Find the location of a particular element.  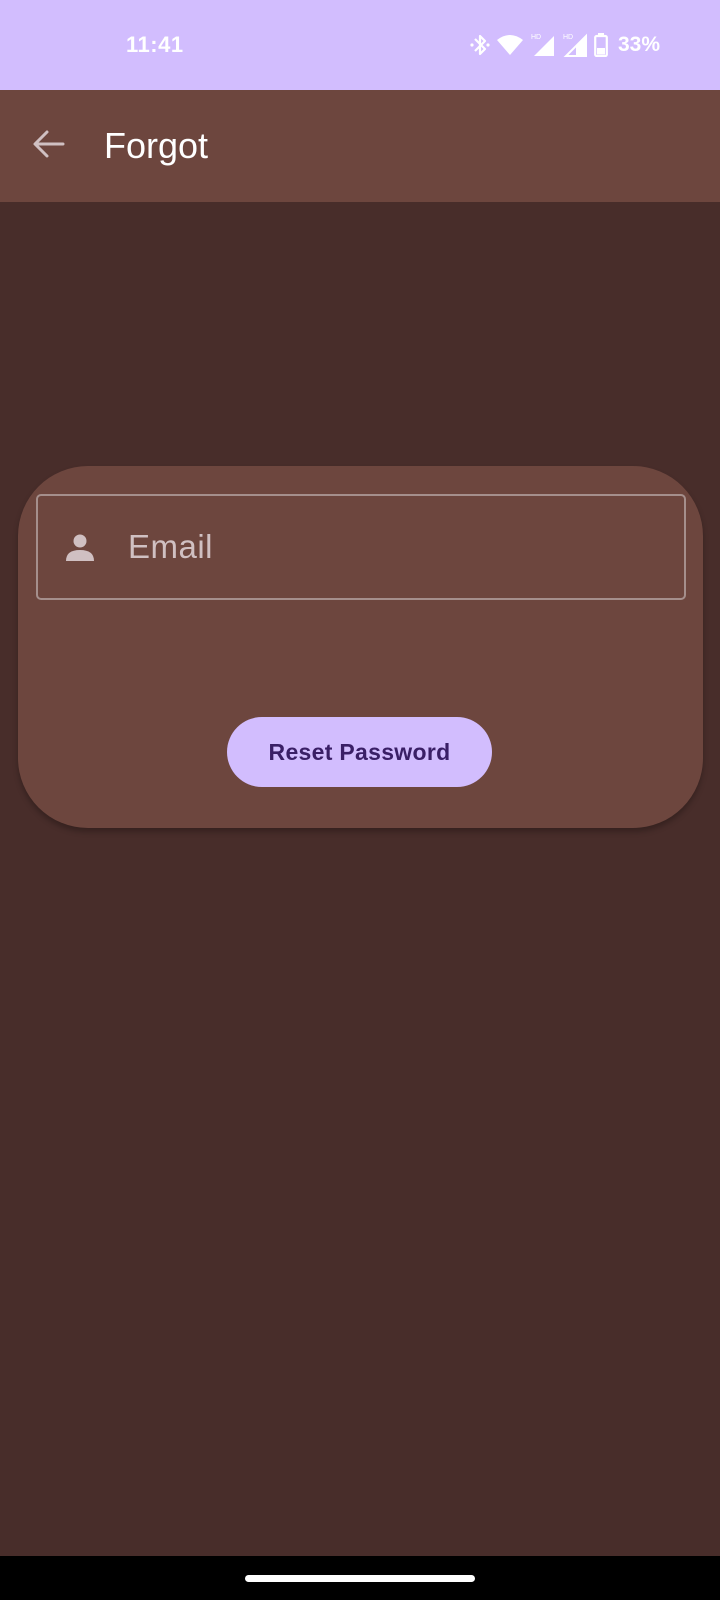

email-placeholder: Email is located at coordinates (171, 546).